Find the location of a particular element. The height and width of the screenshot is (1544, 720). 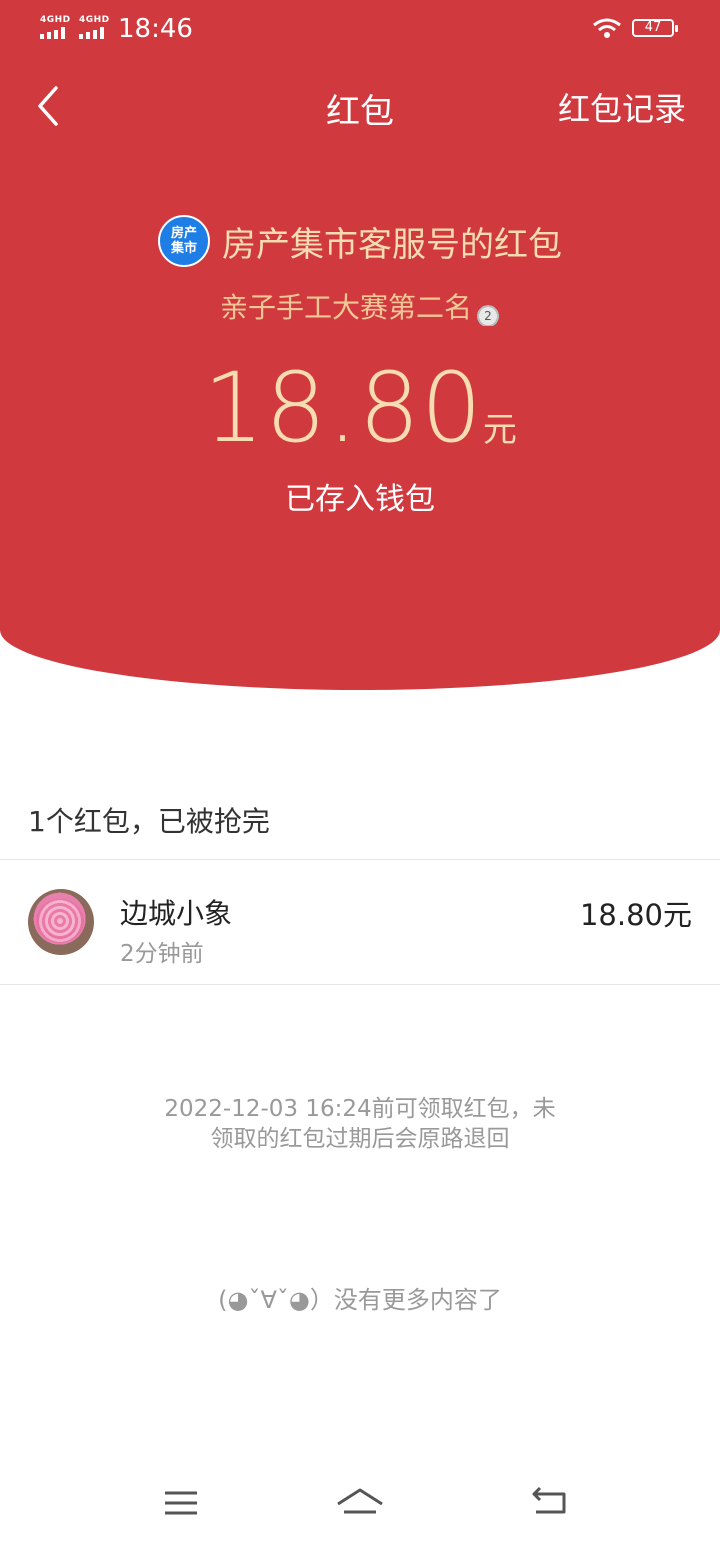

wifi-icon is located at coordinates (607, 28).